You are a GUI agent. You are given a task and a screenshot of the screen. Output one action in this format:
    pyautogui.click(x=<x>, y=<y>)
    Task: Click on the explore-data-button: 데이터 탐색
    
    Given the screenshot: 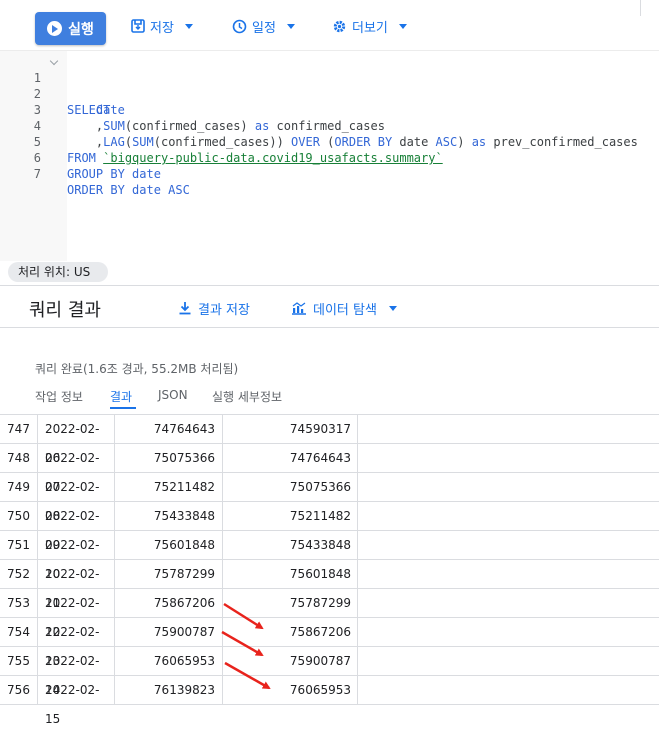 What is the action you would take?
    pyautogui.click(x=344, y=308)
    